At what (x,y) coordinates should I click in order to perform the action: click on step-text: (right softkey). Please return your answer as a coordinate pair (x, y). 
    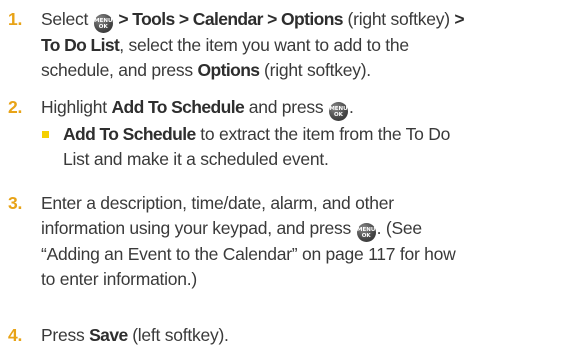
    Looking at the image, I should click on (399, 19).